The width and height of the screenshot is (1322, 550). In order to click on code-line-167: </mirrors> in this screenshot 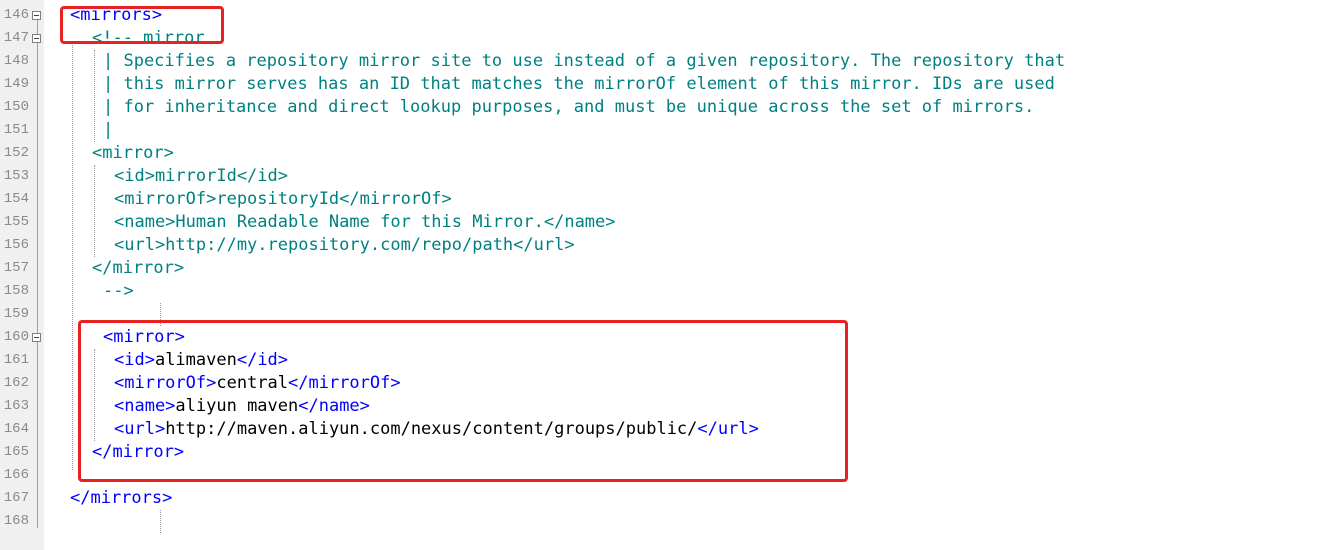, I will do `click(121, 498)`.